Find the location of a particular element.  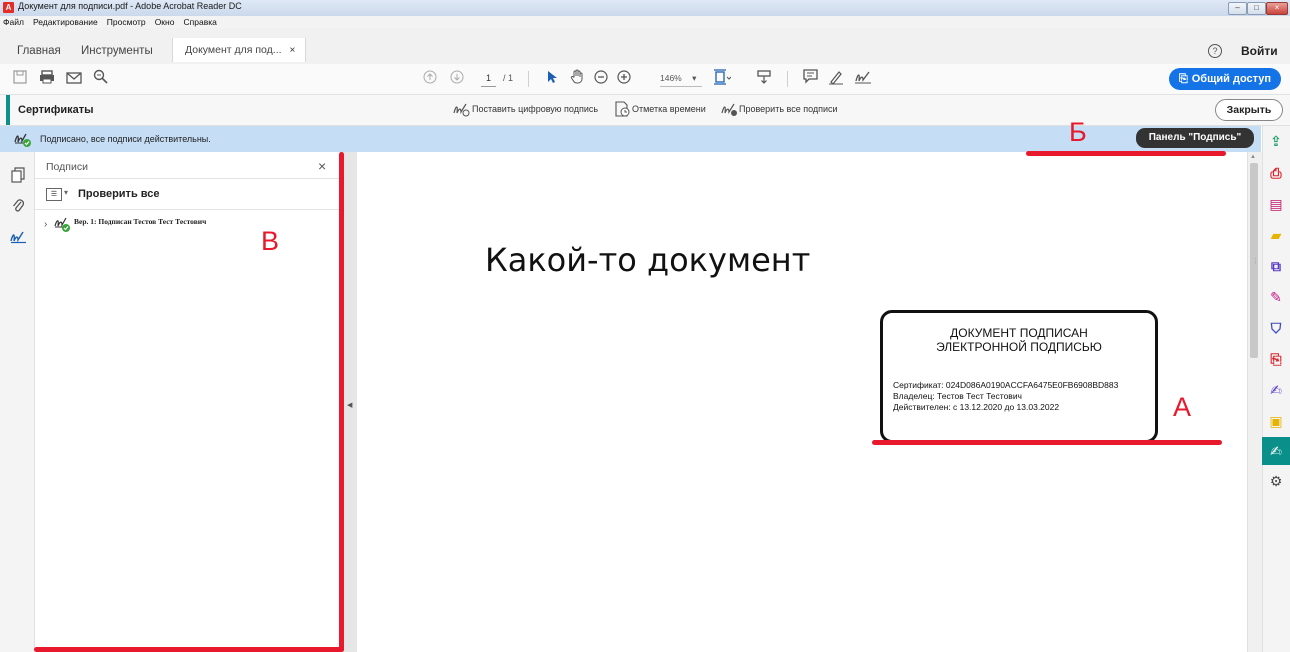

tab-tools: Инструменты is located at coordinates (117, 51).